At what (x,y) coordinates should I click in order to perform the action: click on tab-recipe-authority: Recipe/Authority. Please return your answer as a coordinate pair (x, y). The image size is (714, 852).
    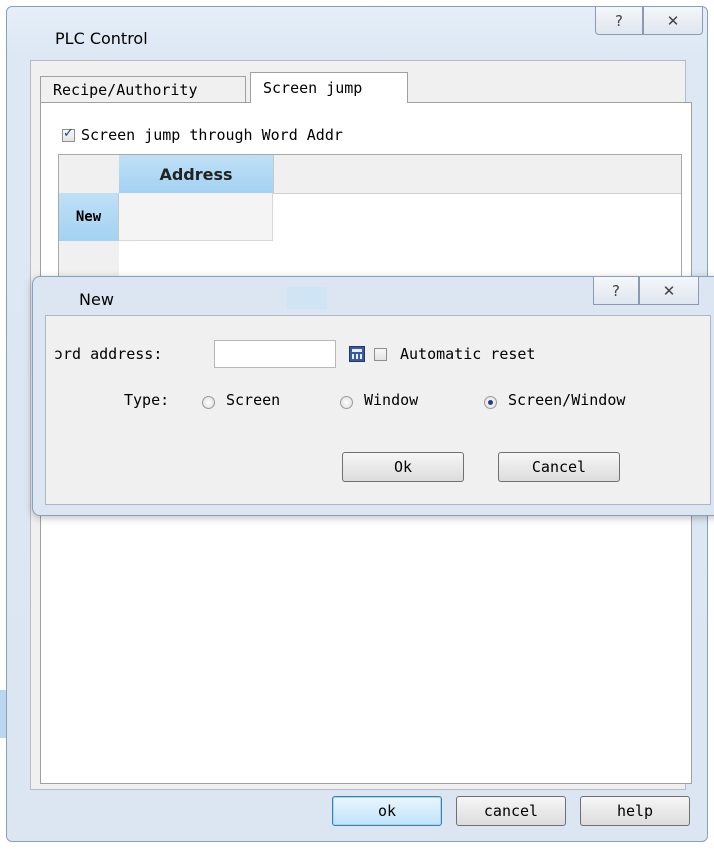
    Looking at the image, I should click on (143, 89).